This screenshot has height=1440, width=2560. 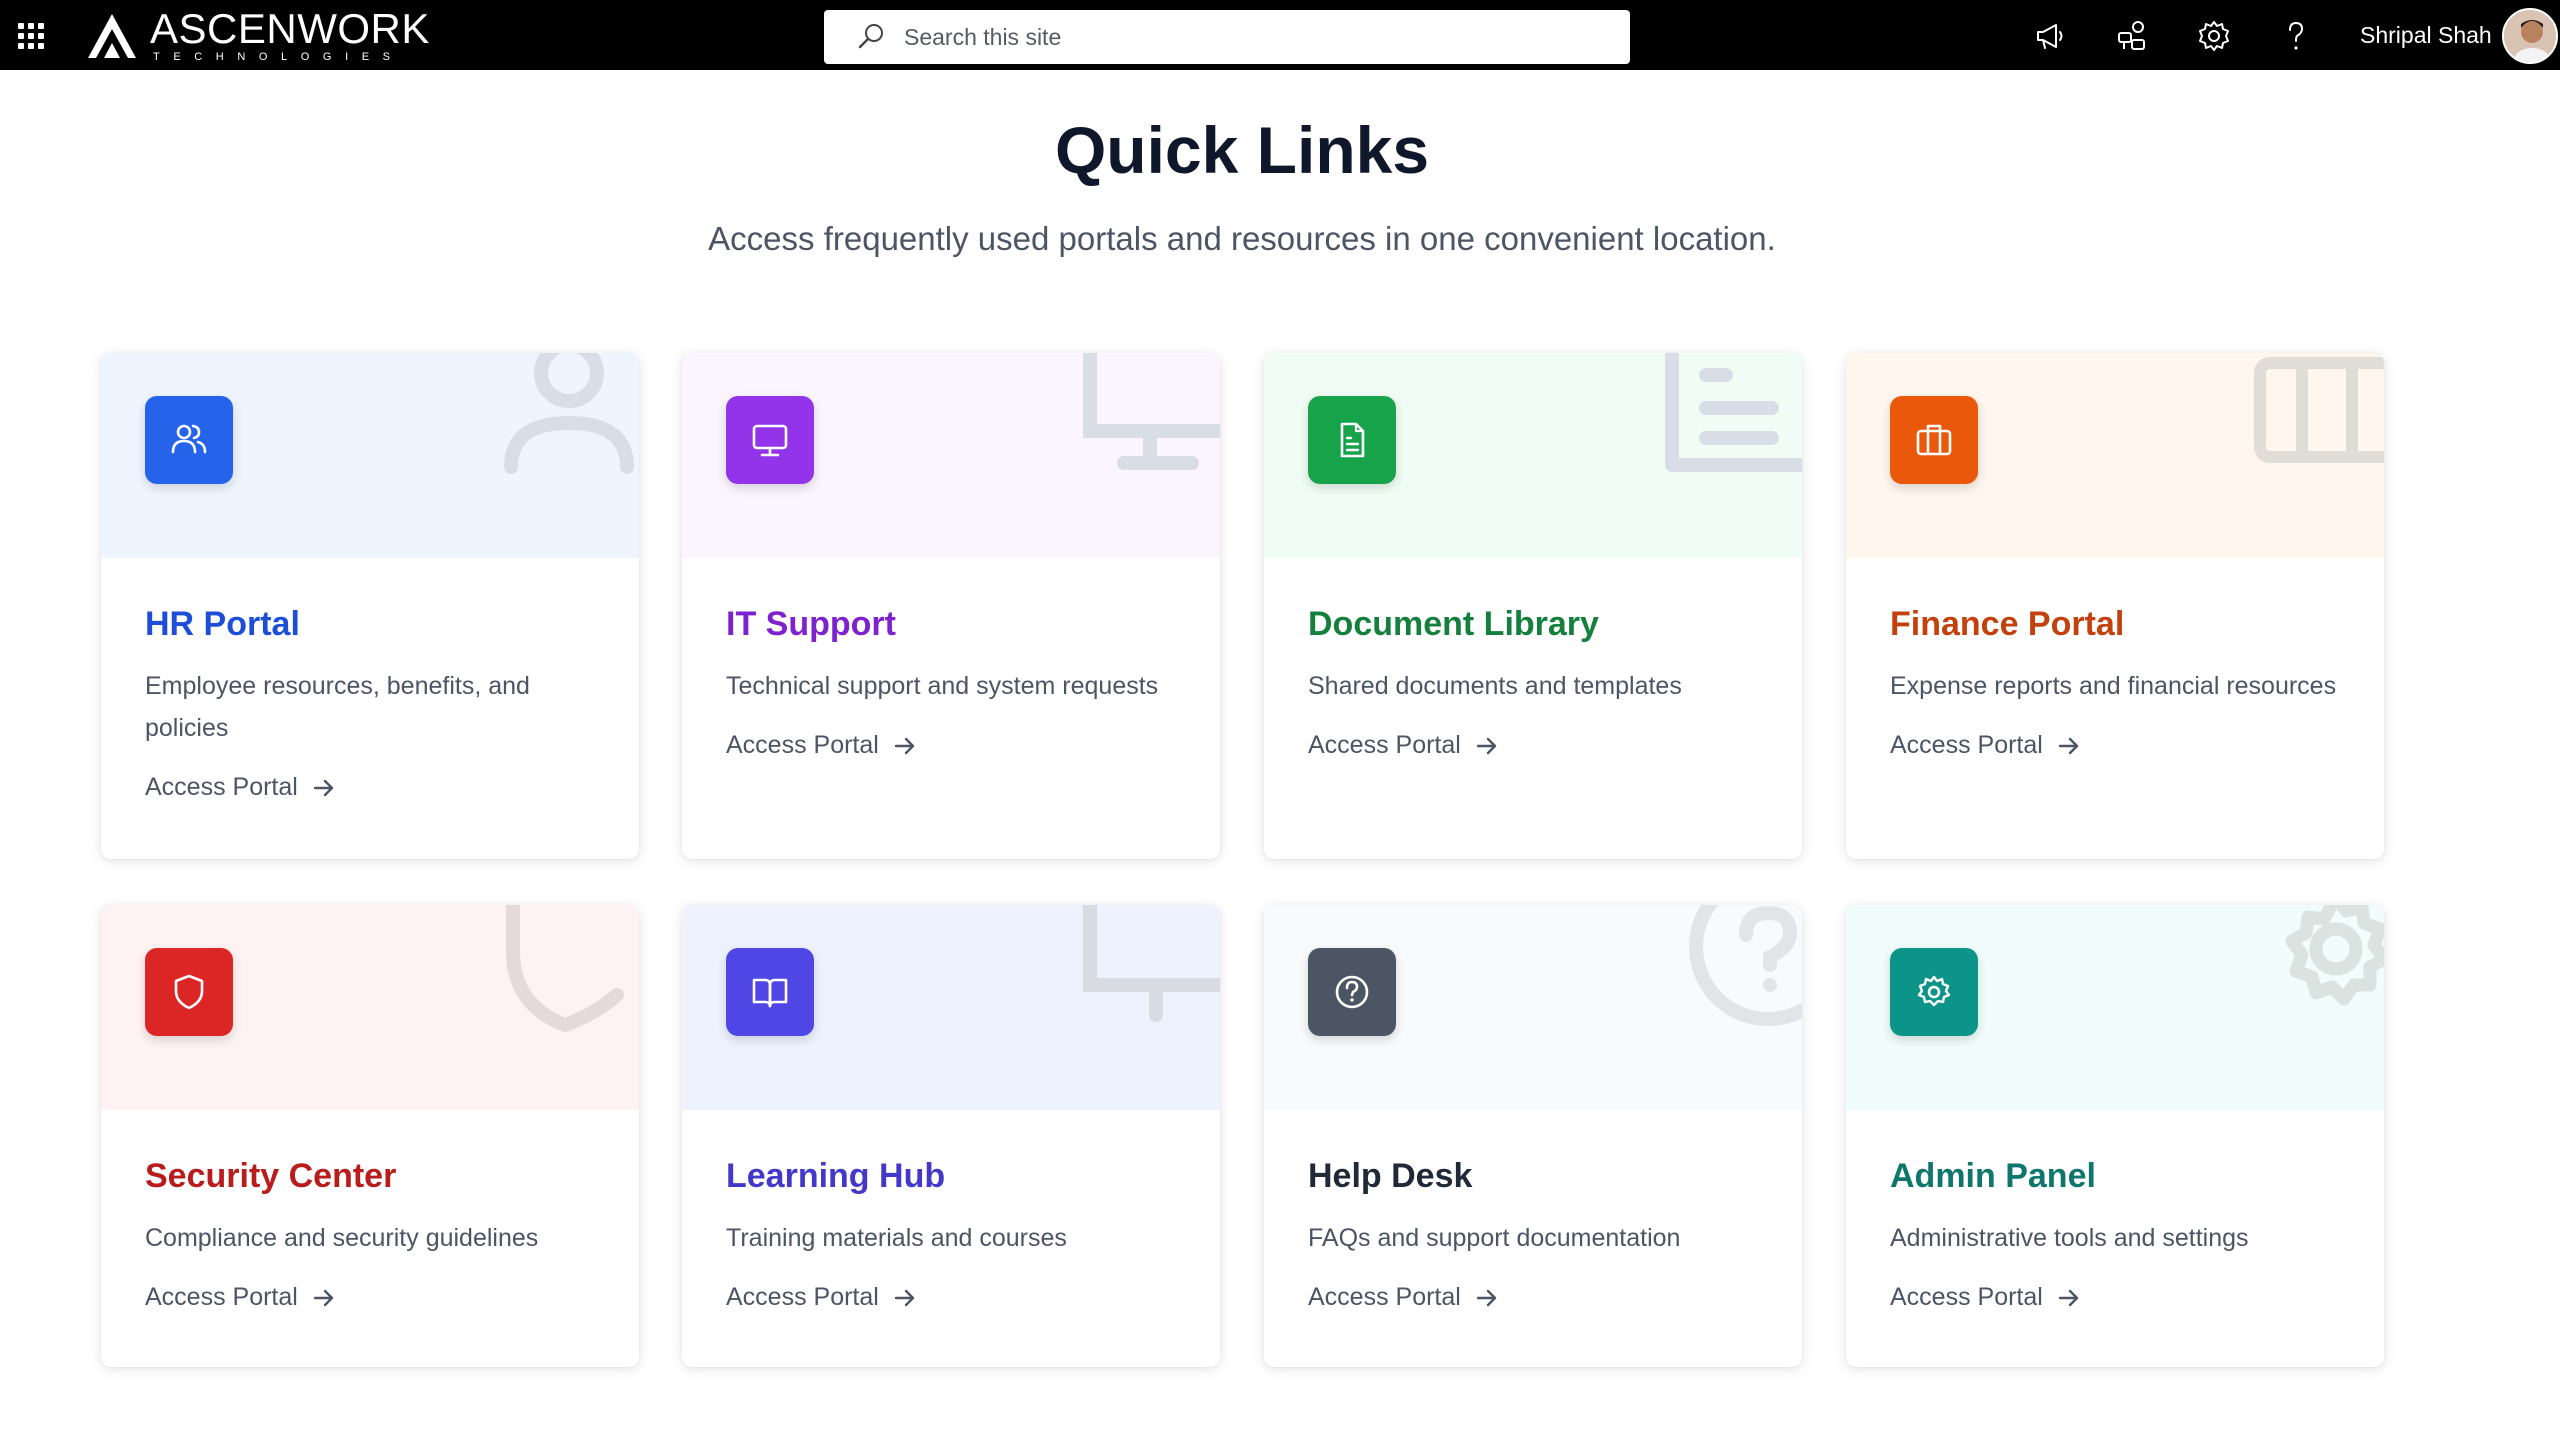 What do you see at coordinates (270, 1176) in the screenshot?
I see `card-title: Security Center` at bounding box center [270, 1176].